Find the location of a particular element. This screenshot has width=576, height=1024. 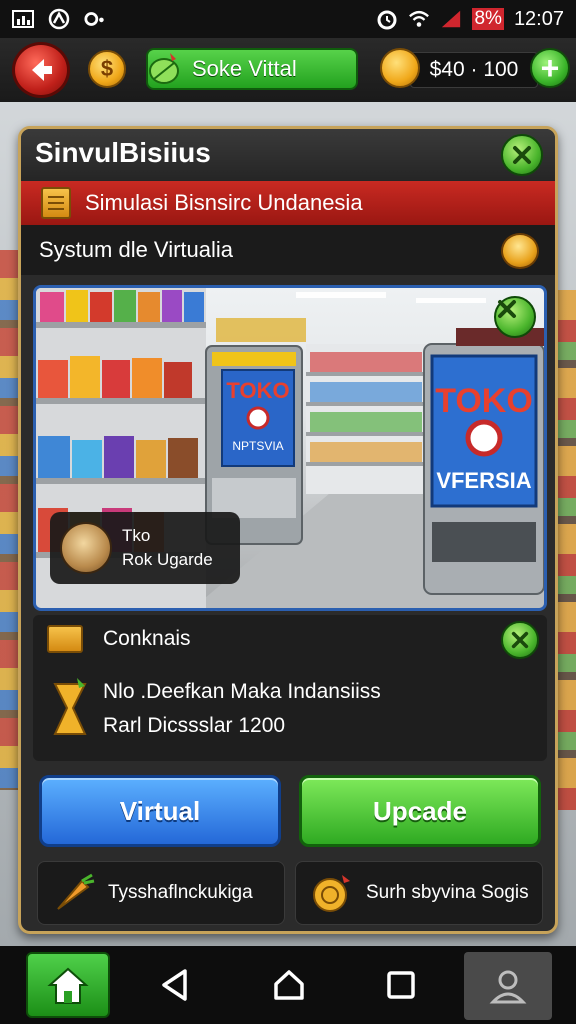

virtual-button: Virtual is located at coordinates (160, 811).